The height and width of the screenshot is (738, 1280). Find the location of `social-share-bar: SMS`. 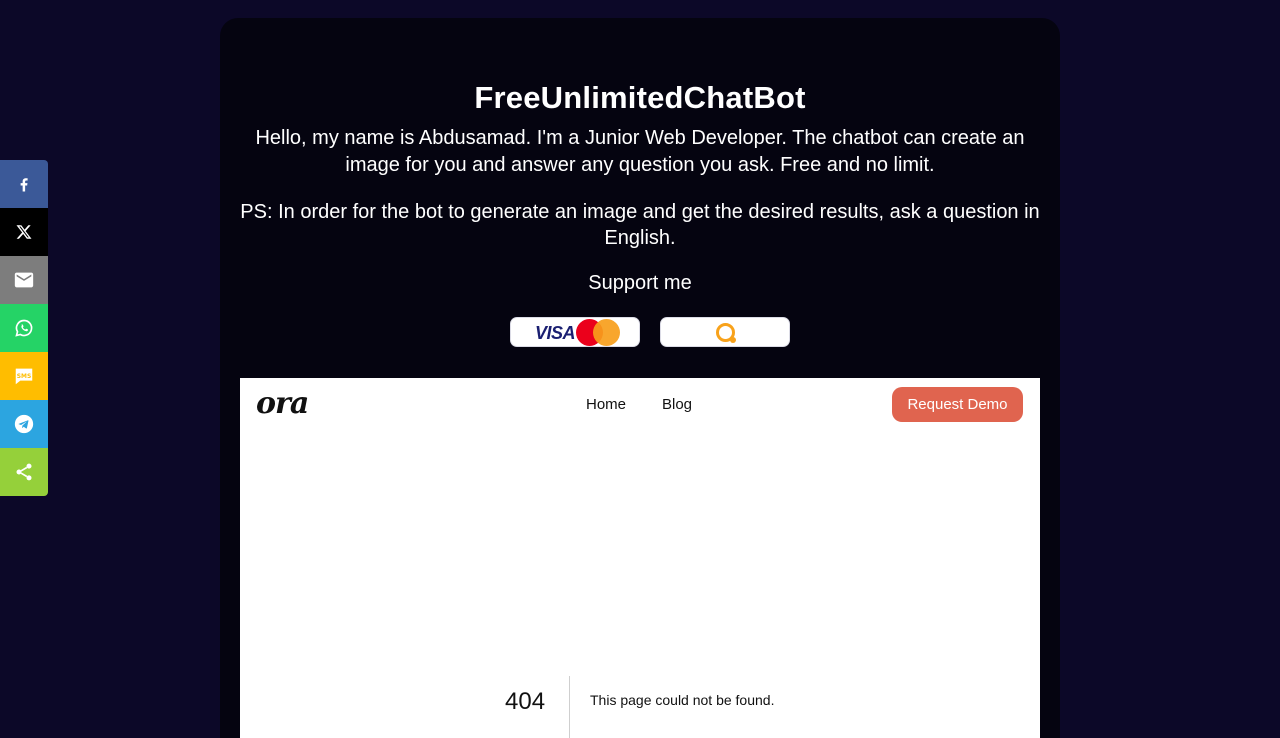

social-share-bar: SMS is located at coordinates (24, 328).